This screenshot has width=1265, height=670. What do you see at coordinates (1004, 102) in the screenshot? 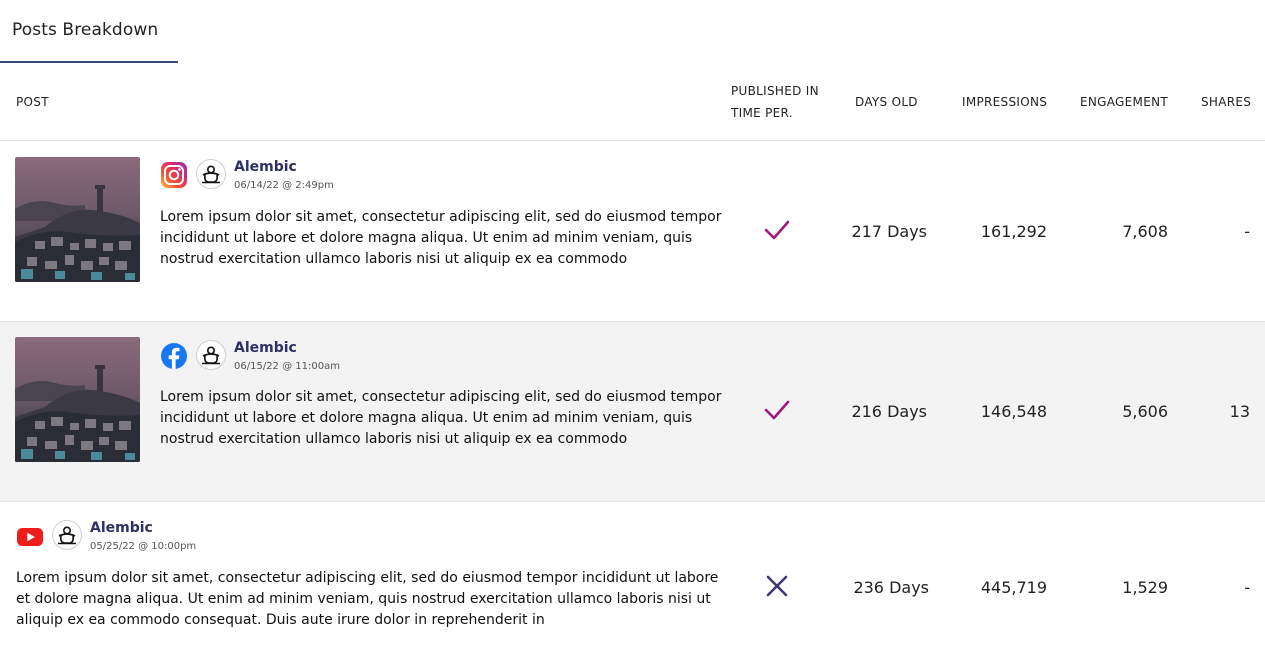
I see `column-header-impressions: IMPRESSIONS` at bounding box center [1004, 102].